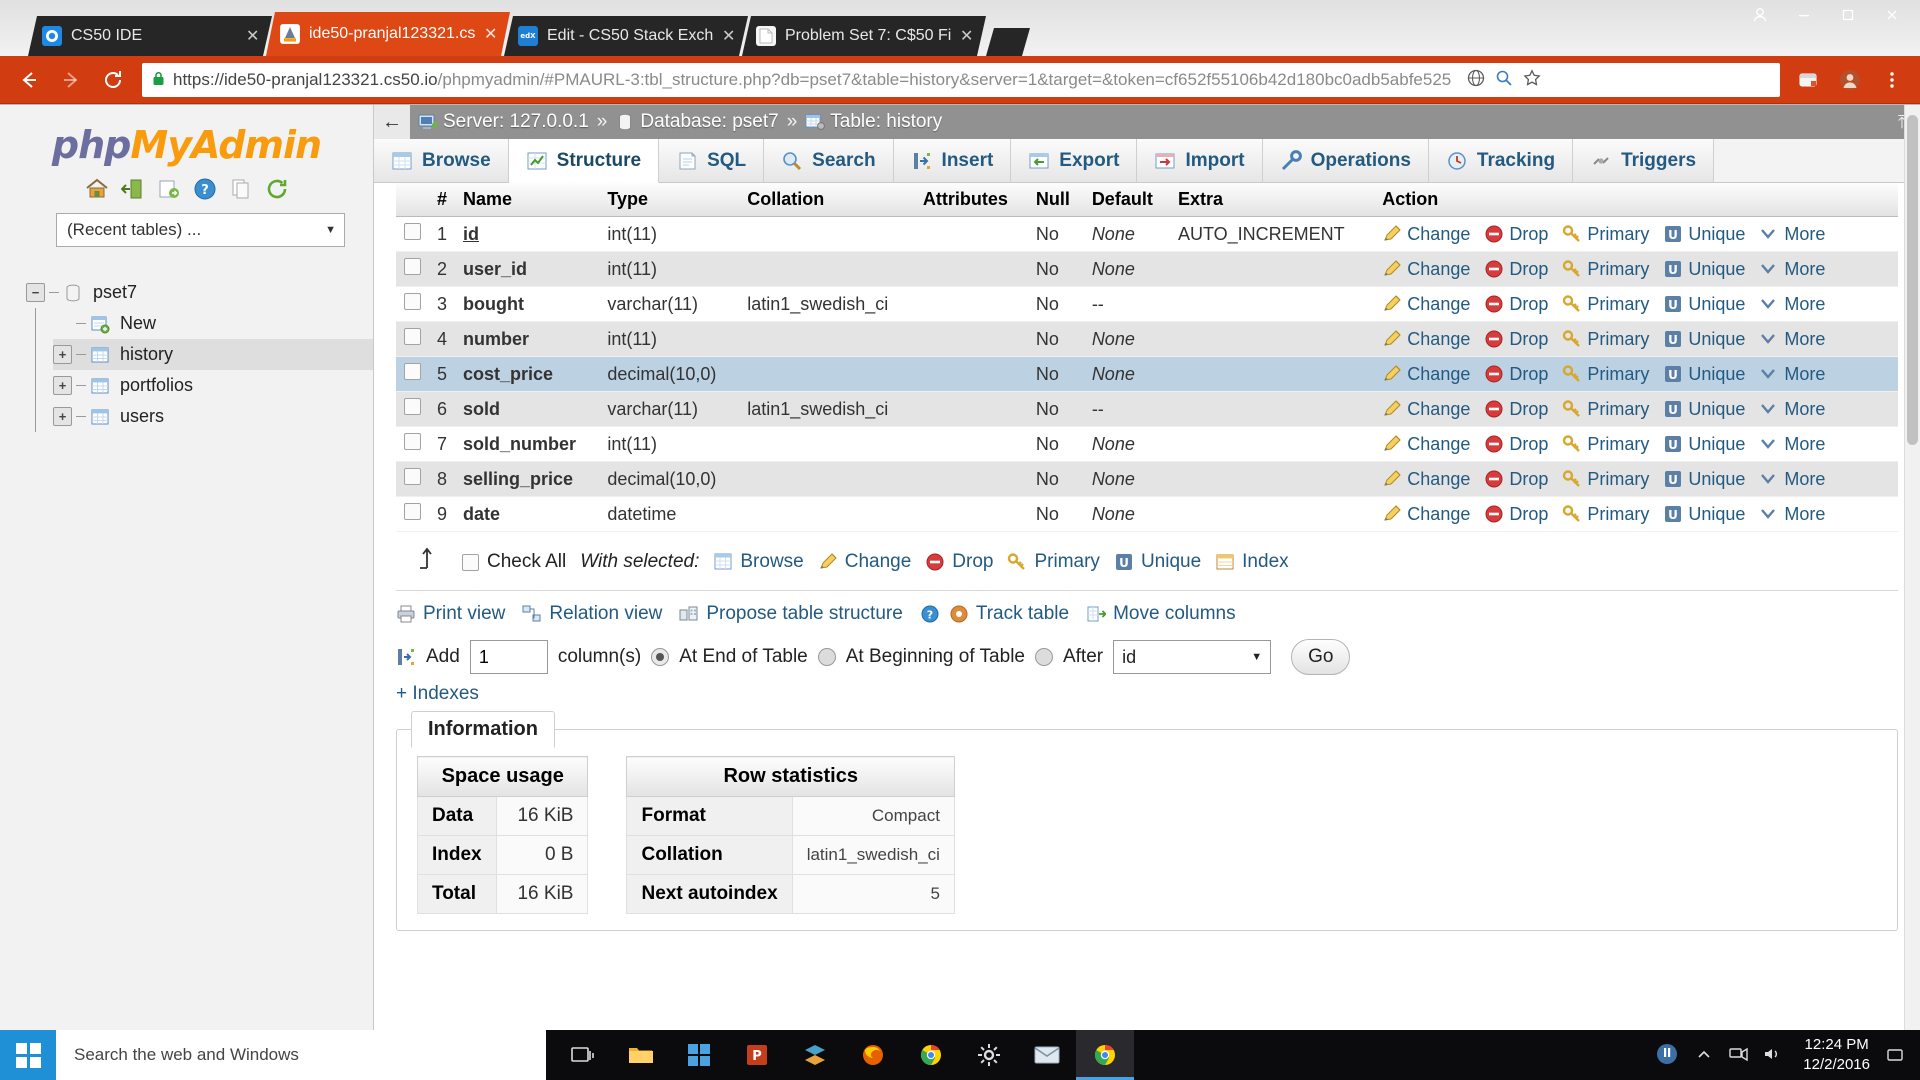 This screenshot has width=1920, height=1080. Describe the element at coordinates (113, 80) in the screenshot. I see `reload-button` at that location.